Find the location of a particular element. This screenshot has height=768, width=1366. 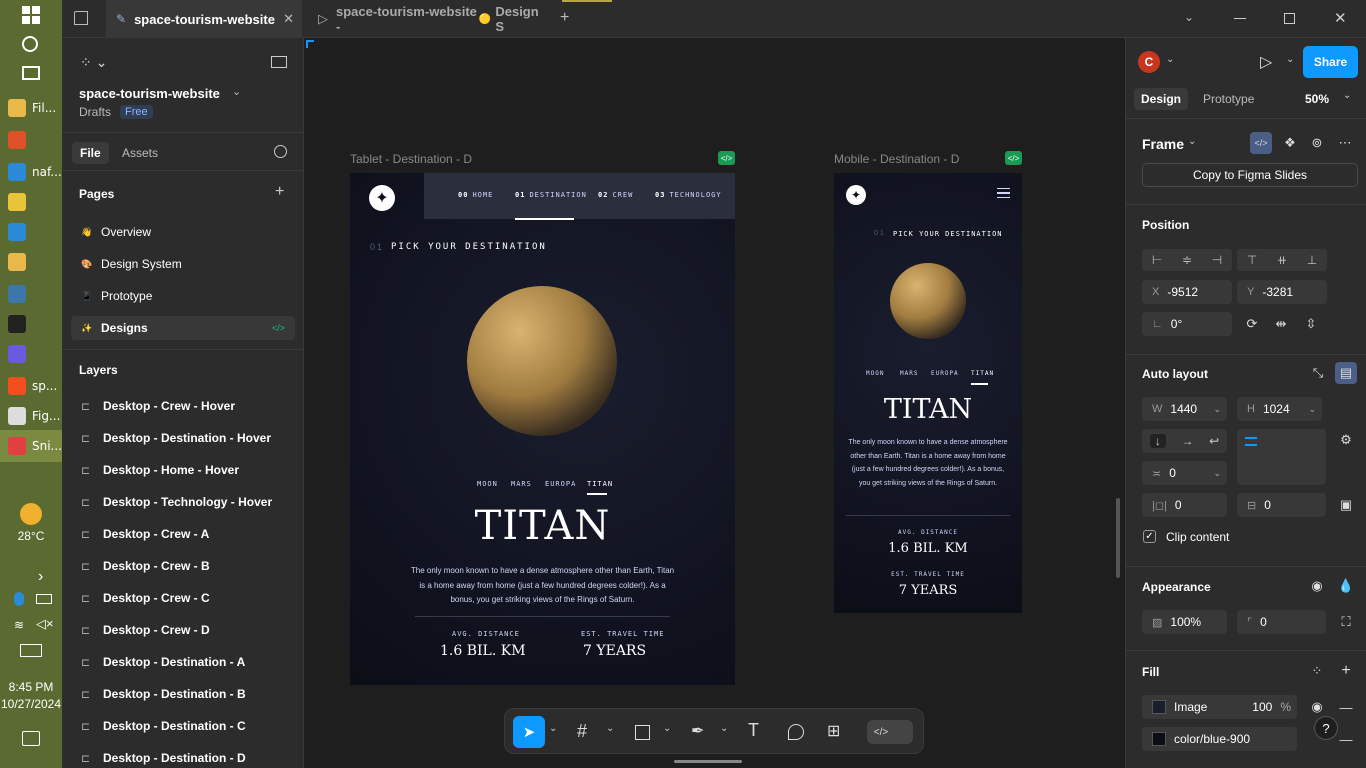

tablet-frame-label: Tablet - Destination - D is located at coordinates (411, 159).